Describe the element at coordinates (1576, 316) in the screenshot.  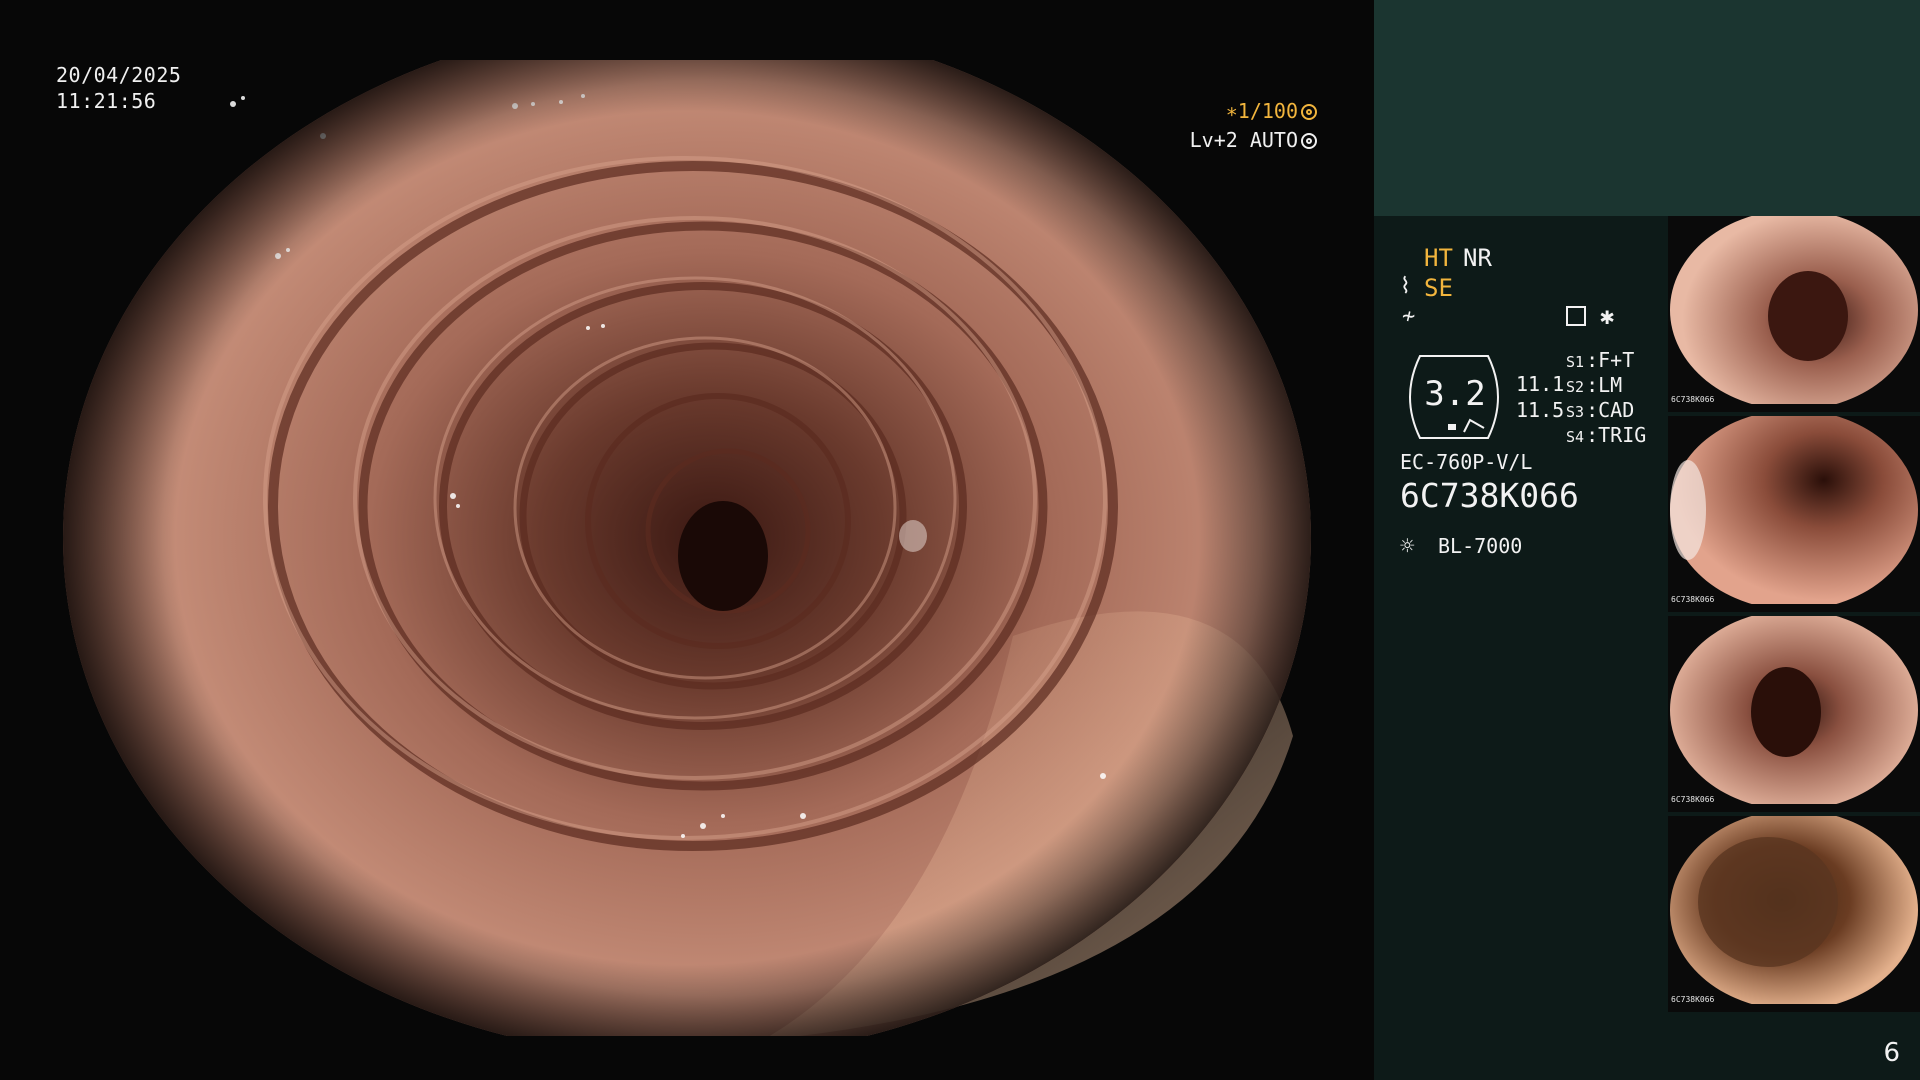
I see `settings-list-icon` at that location.